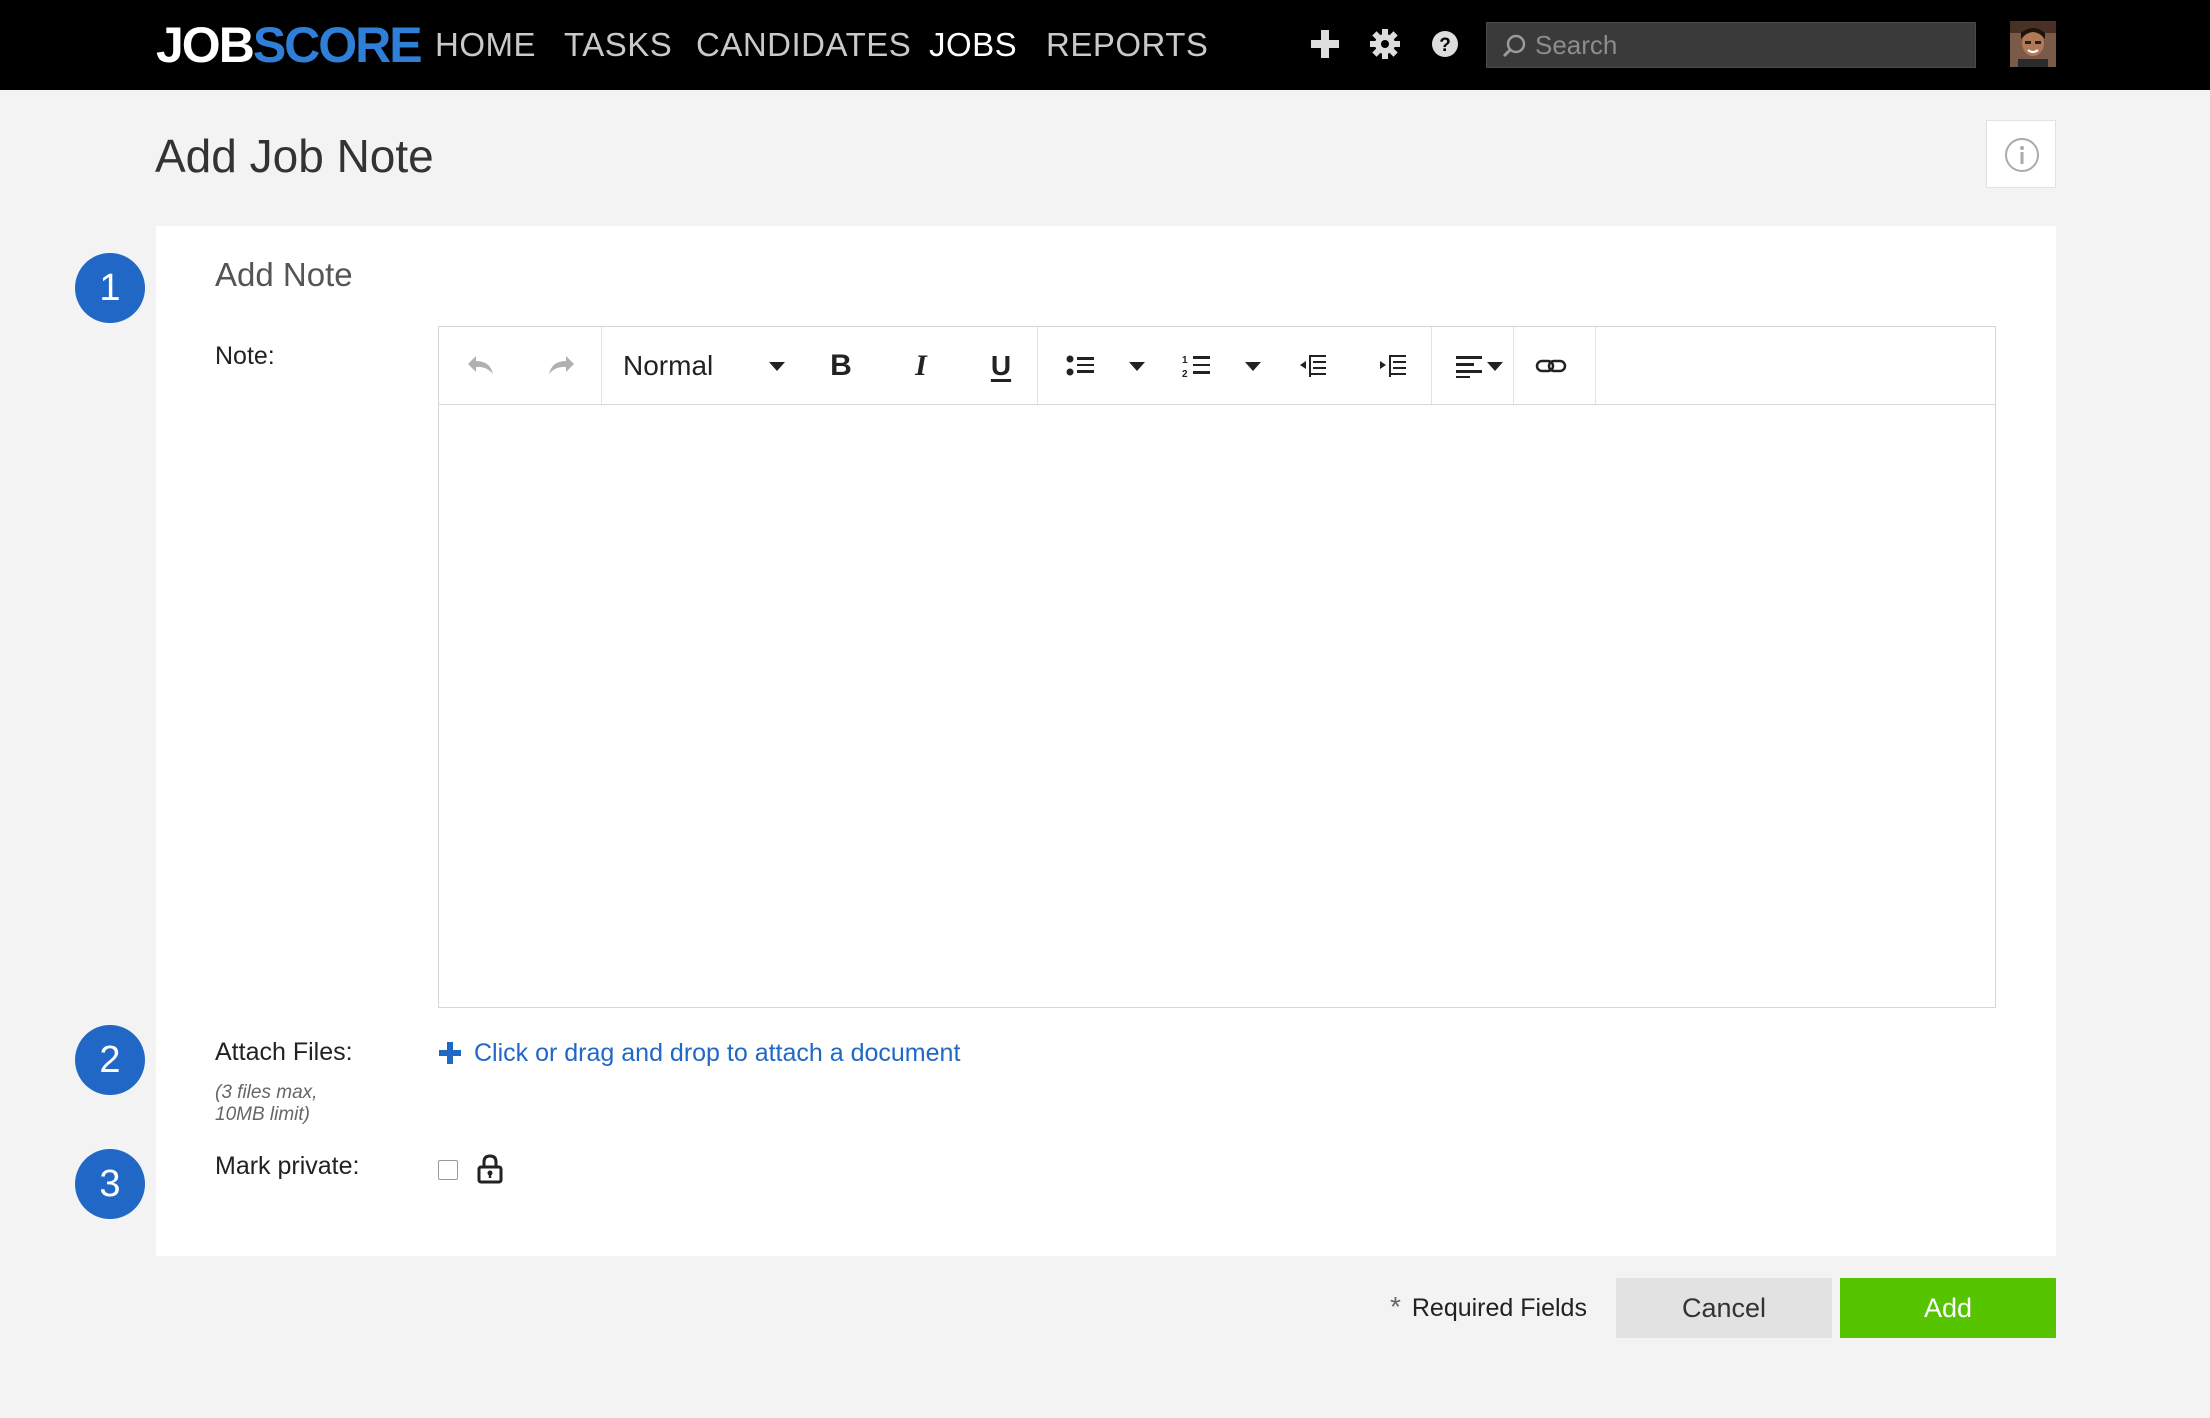  Describe the element at coordinates (1127, 45) in the screenshot. I see `nav-reports: REPORTS` at that location.